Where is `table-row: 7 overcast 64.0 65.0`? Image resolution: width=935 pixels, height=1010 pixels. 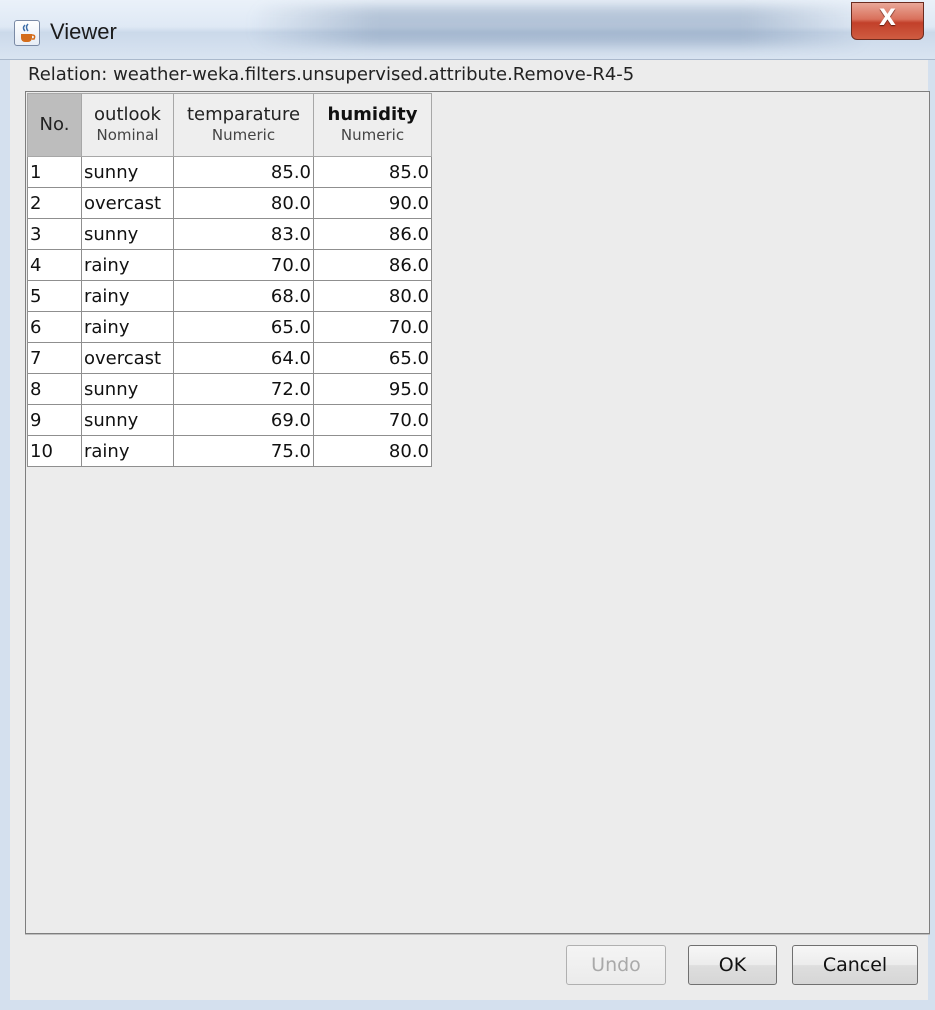
table-row: 7 overcast 64.0 65.0 is located at coordinates (229, 358).